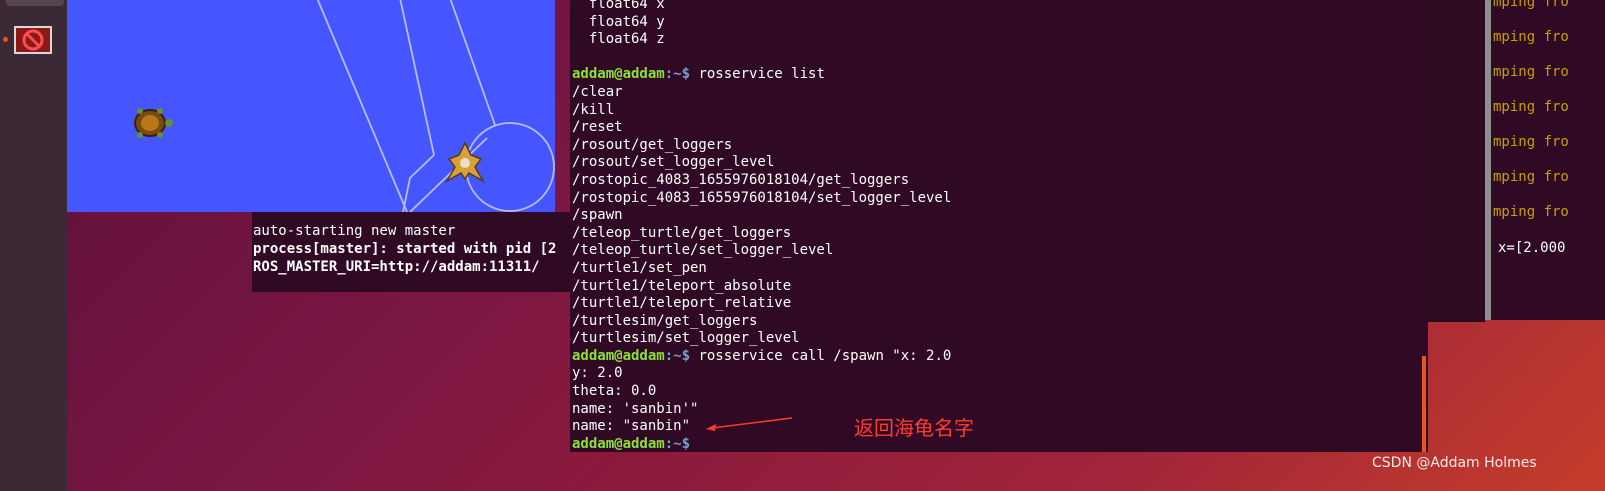 The height and width of the screenshot is (491, 1605). Describe the element at coordinates (311, 106) in the screenshot. I see `turtlesim-canvas` at that location.